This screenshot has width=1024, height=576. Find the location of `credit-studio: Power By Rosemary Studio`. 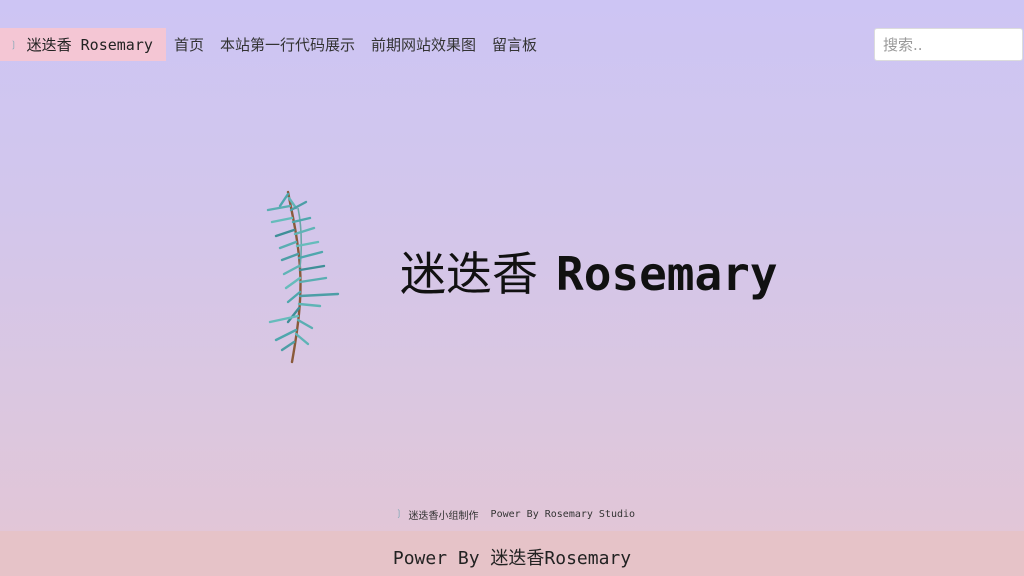

credit-studio: Power By Rosemary Studio is located at coordinates (563, 514).